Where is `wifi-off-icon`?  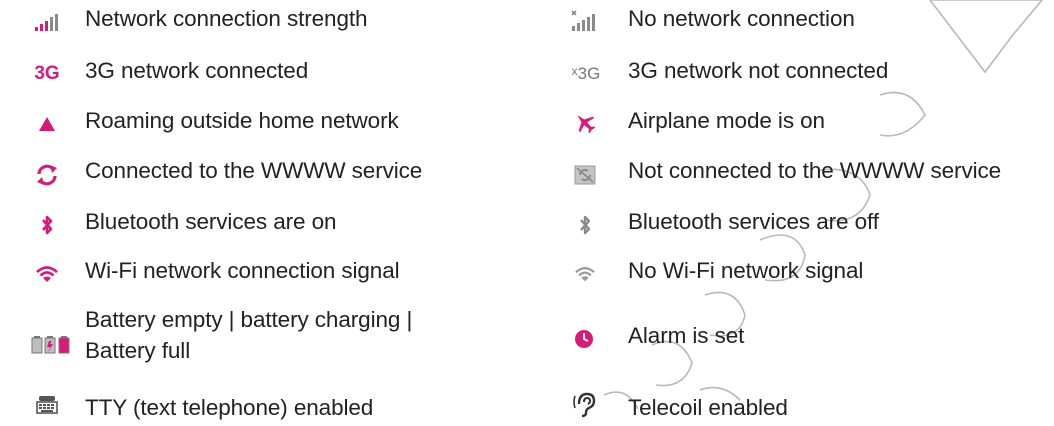 wifi-off-icon is located at coordinates (585, 274).